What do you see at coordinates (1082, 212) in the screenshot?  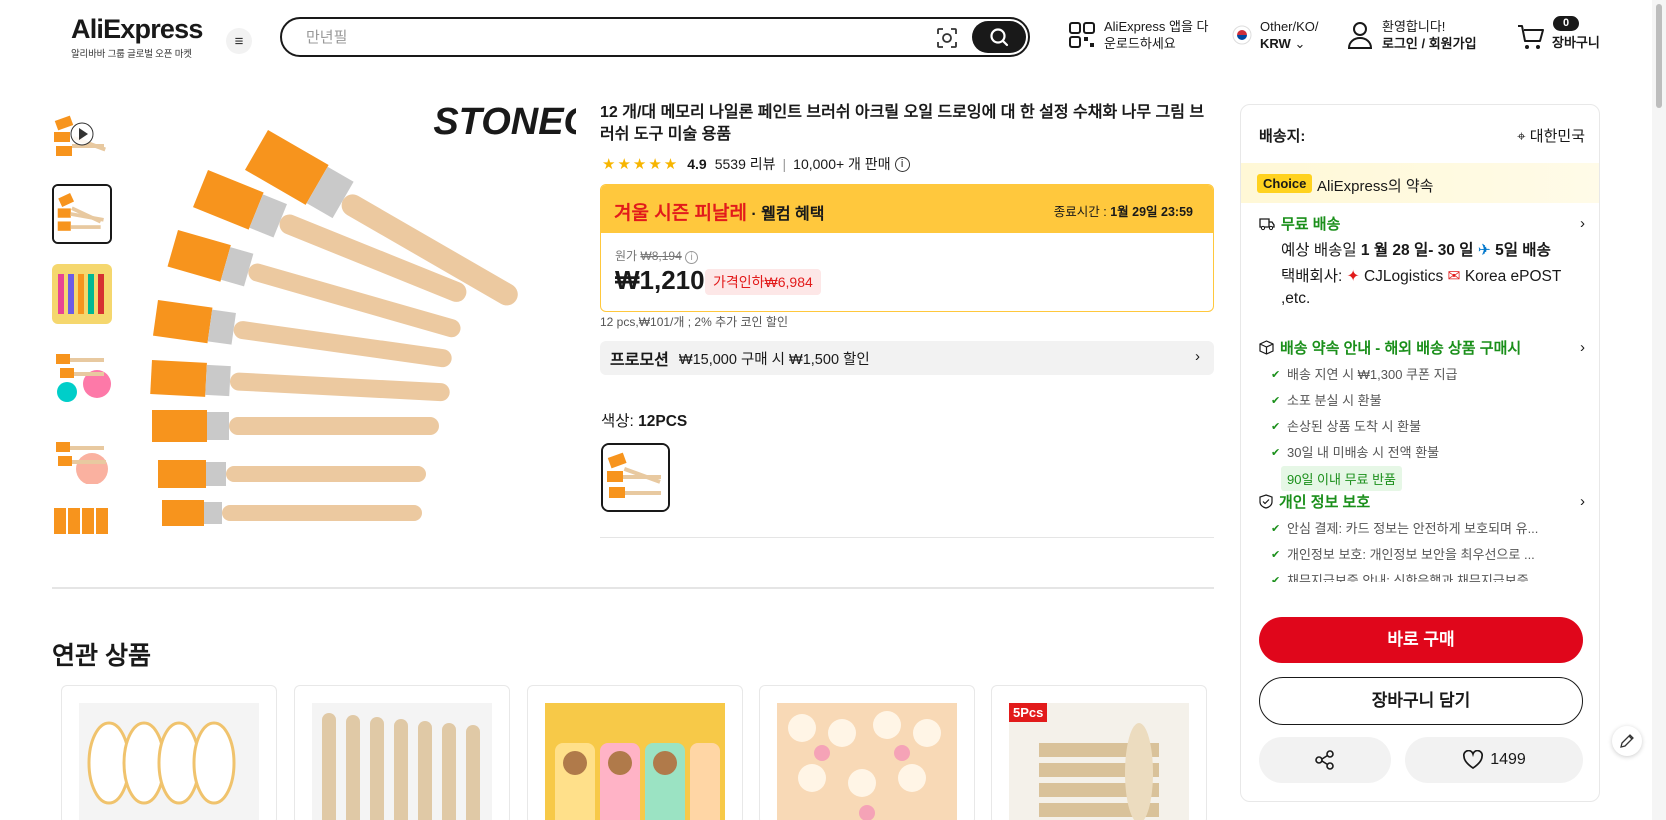 I see `promo-end-label: 종료시간 :` at bounding box center [1082, 212].